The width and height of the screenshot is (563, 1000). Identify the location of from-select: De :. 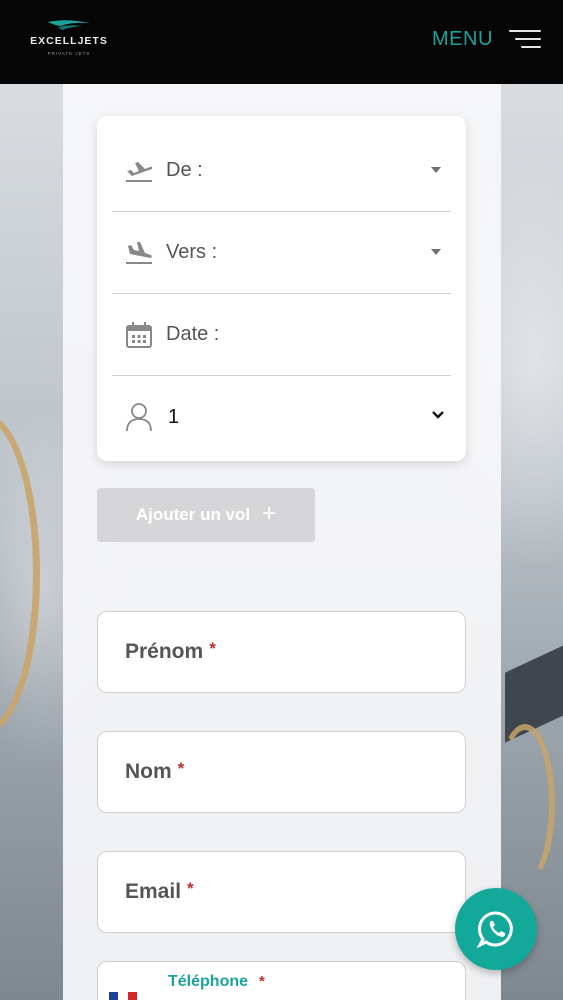
(281, 171).